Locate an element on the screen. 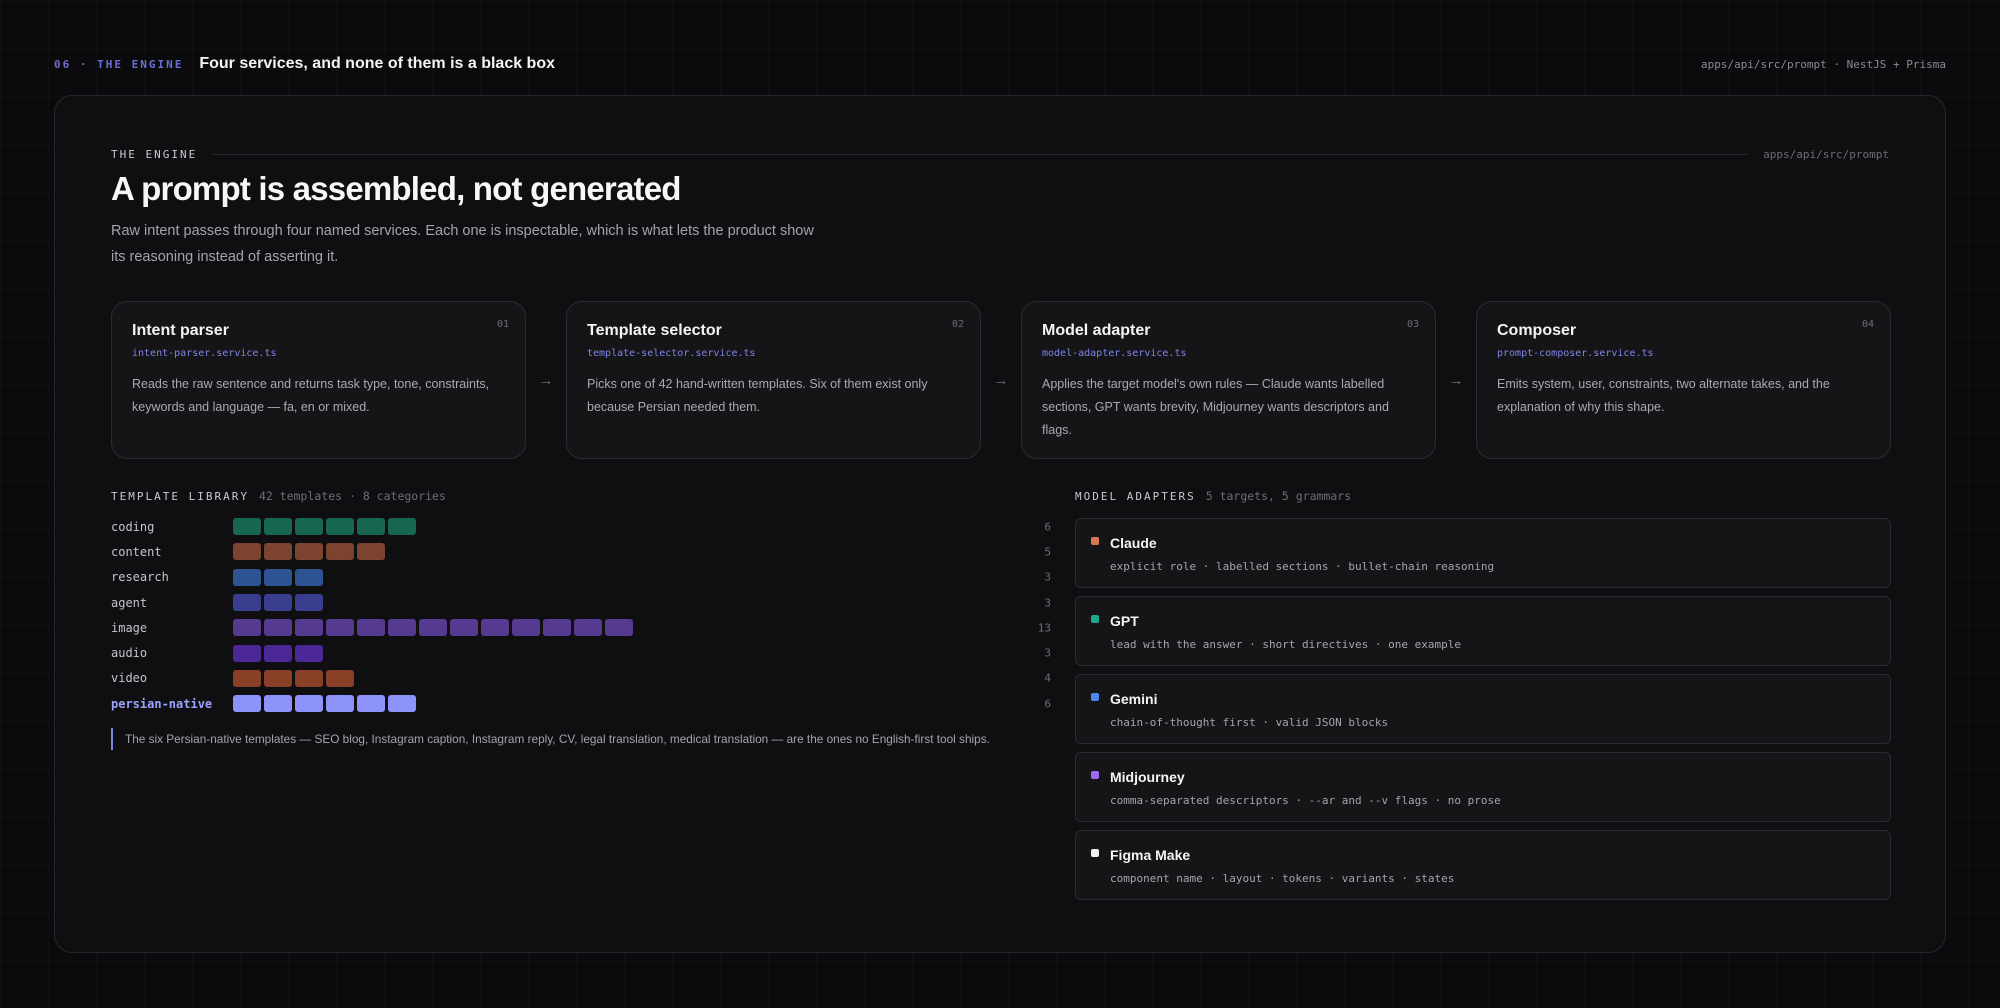 Image resolution: width=2000 pixels, height=1008 pixels. divider is located at coordinates (980, 154).